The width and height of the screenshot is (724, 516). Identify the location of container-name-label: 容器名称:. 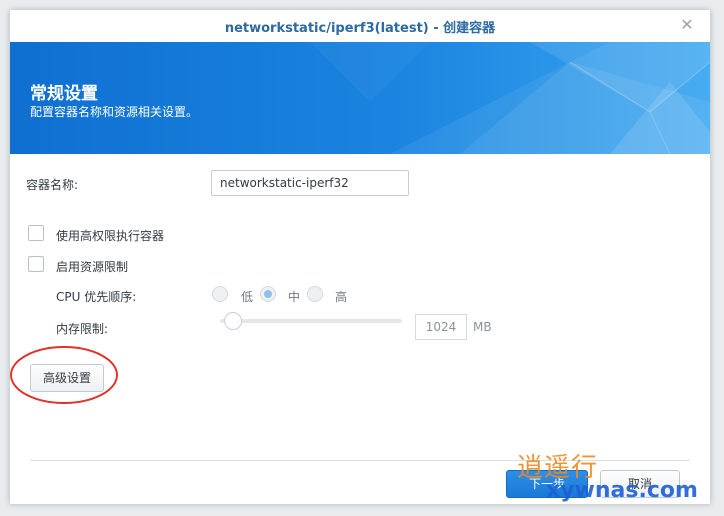
(52, 185).